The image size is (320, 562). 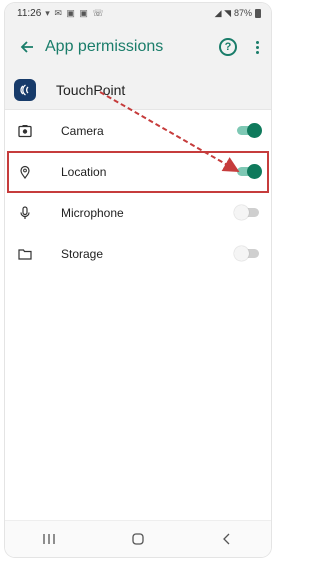 I want to click on touchpoint-logo-icon, so click(x=25, y=90).